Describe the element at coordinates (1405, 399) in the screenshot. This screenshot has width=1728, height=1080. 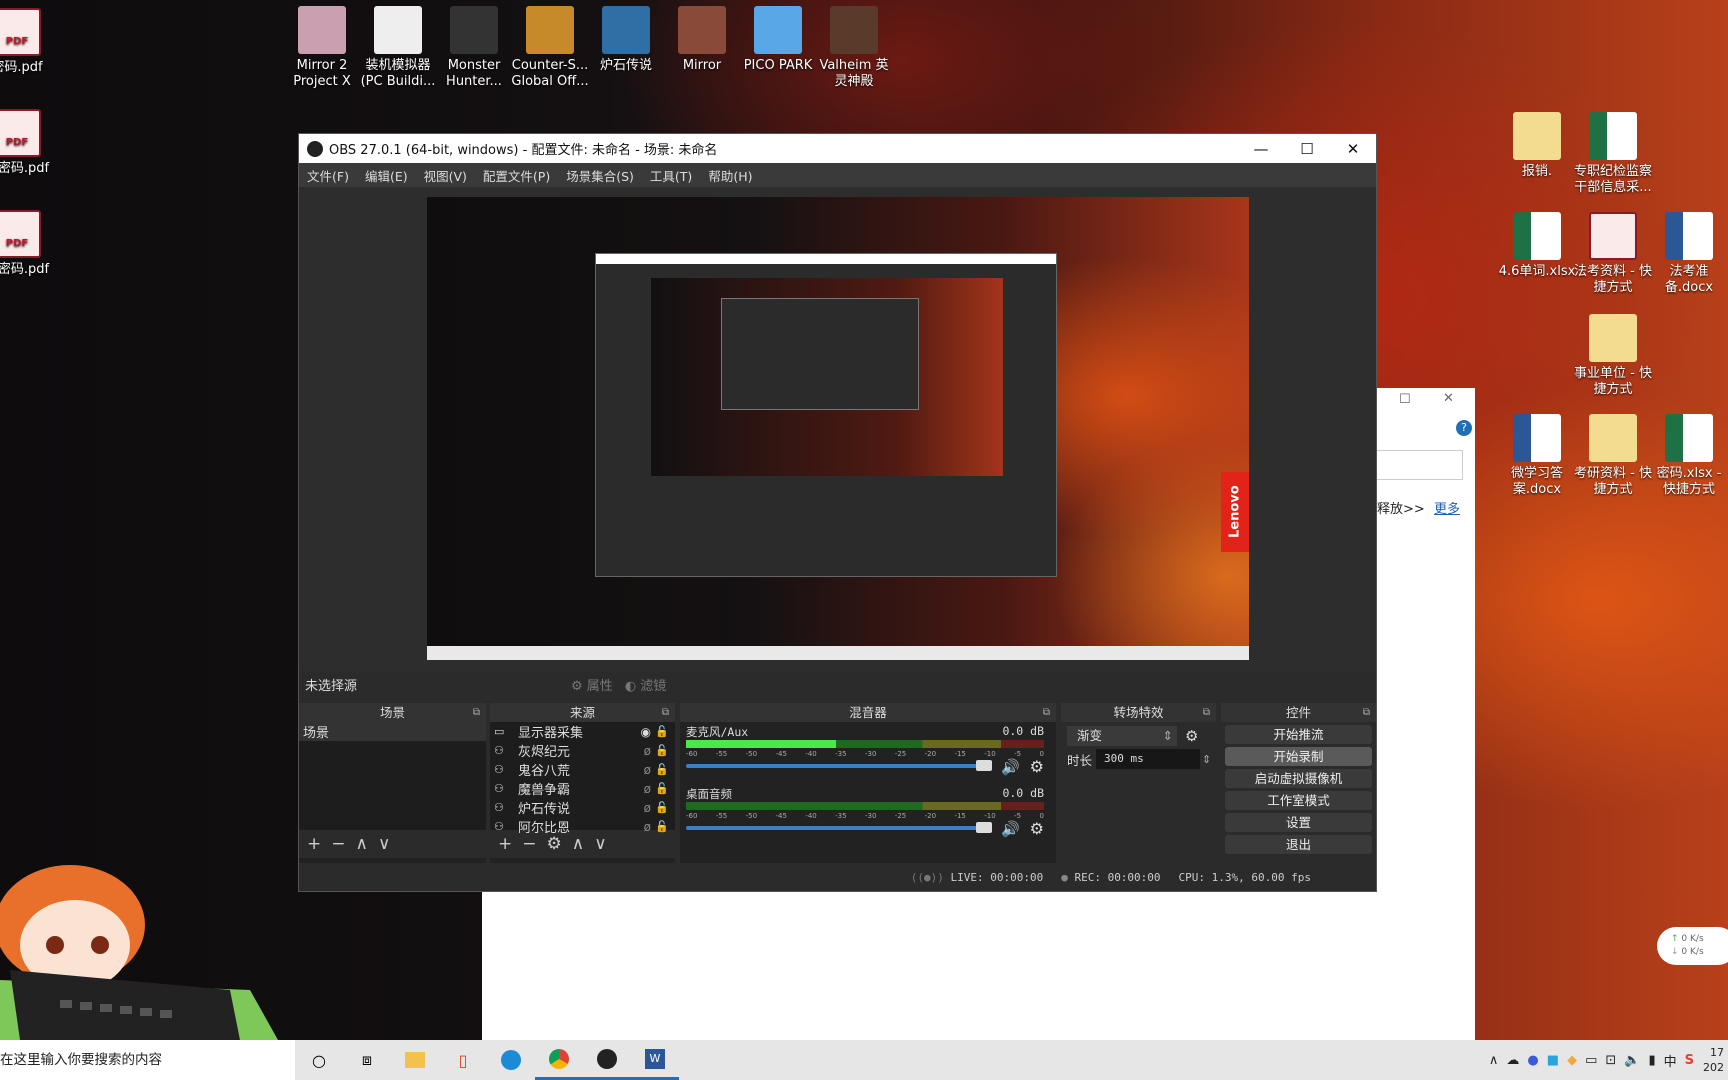
I see `maximize-icon: ☐` at that location.